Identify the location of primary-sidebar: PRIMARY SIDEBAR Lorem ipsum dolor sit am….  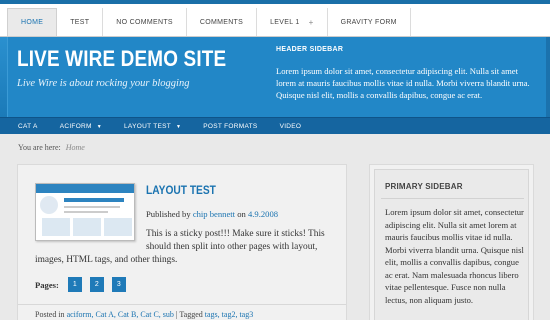
(451, 242).